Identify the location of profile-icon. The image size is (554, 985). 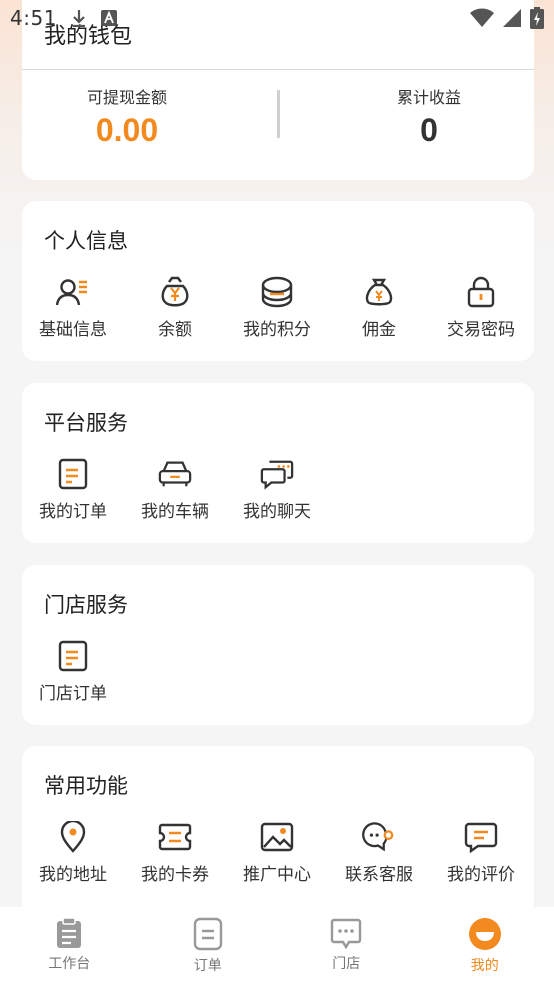
(484, 934).